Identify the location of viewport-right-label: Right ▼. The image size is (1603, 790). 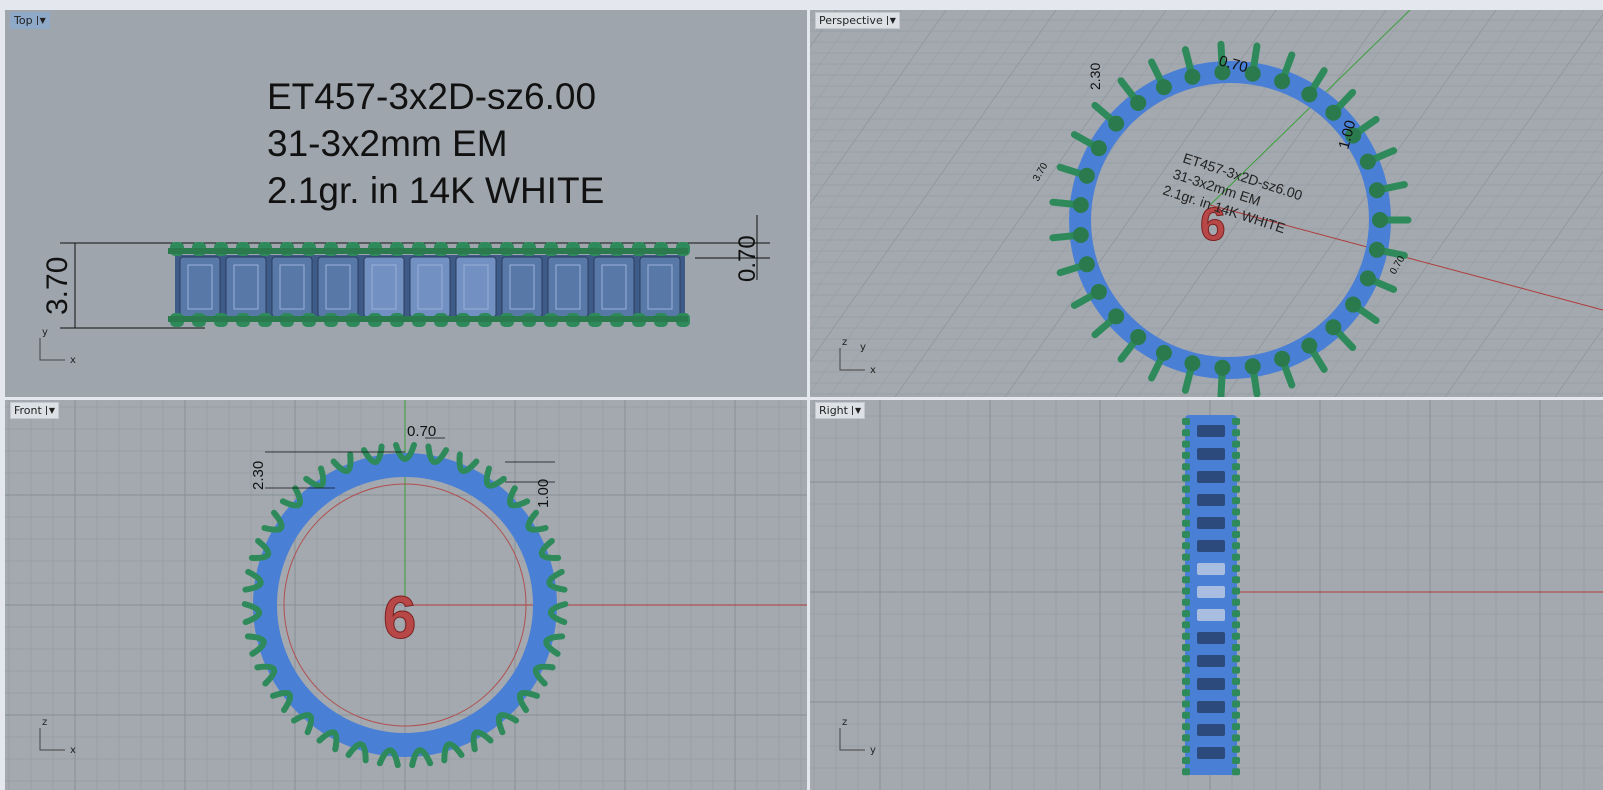
(840, 410).